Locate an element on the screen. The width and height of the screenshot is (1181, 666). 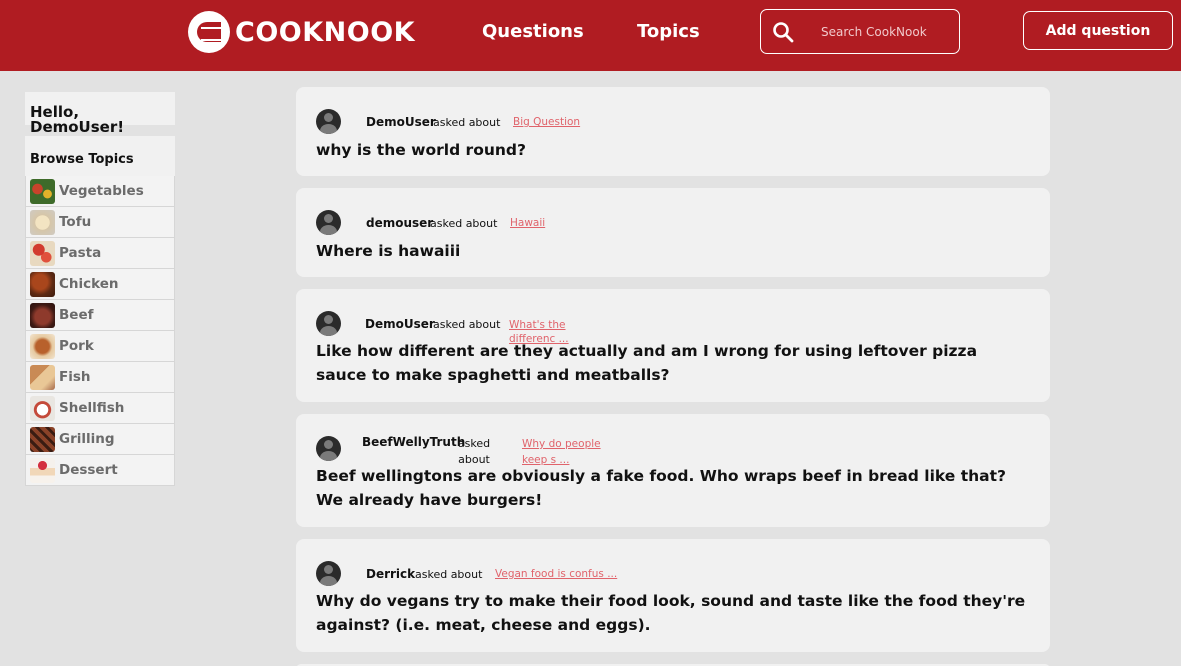
tofu-thumbnail-icon is located at coordinates (42, 222).